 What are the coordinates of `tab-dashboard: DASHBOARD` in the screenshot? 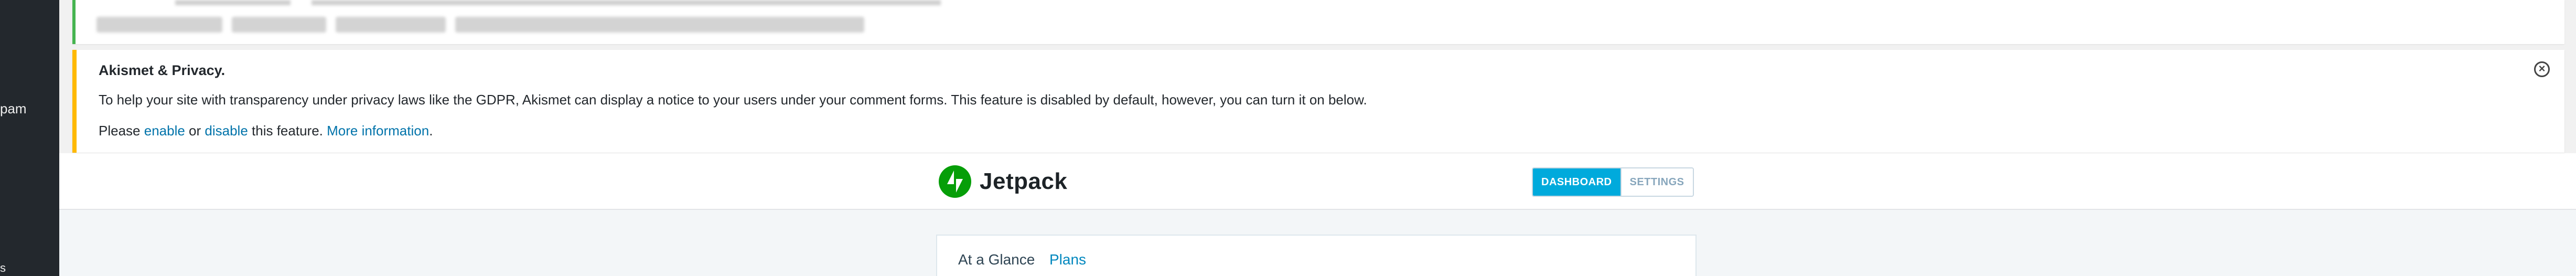 It's located at (1576, 182).